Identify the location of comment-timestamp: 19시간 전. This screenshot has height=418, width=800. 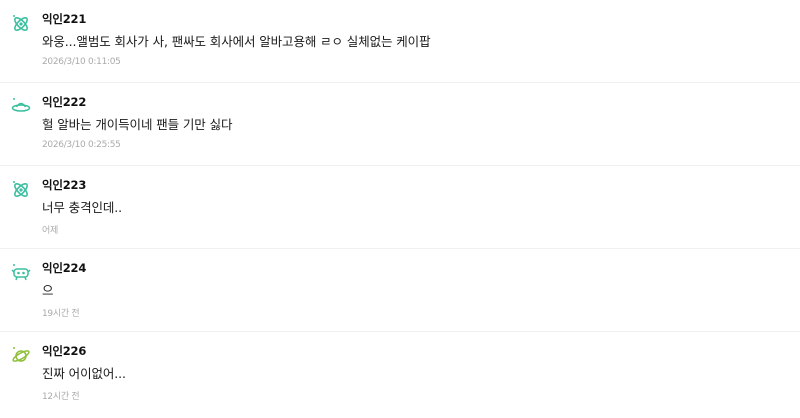
(61, 314).